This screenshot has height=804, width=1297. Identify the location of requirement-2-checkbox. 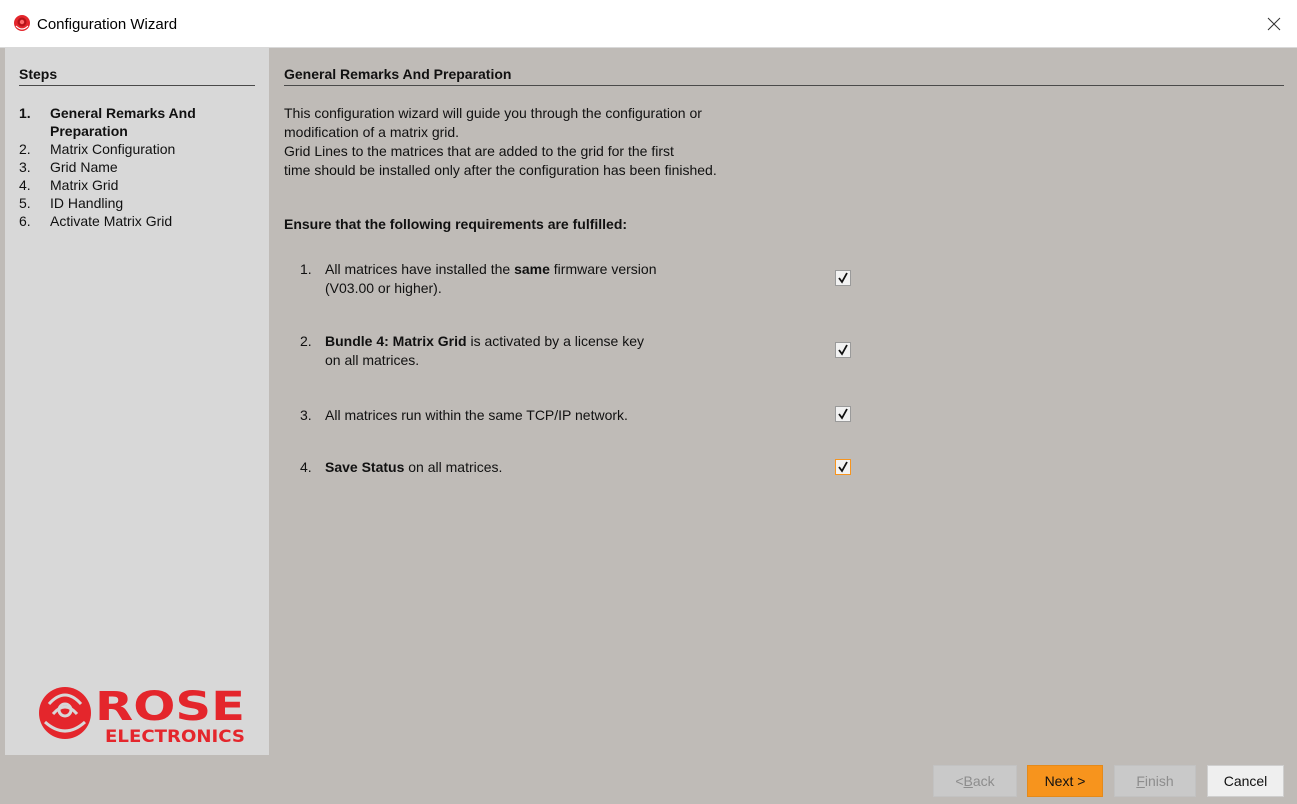
(843, 350).